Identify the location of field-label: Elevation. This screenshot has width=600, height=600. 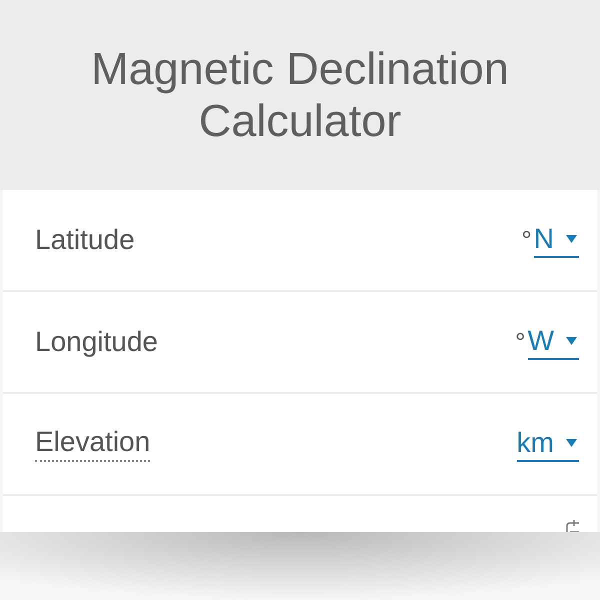
(92, 444).